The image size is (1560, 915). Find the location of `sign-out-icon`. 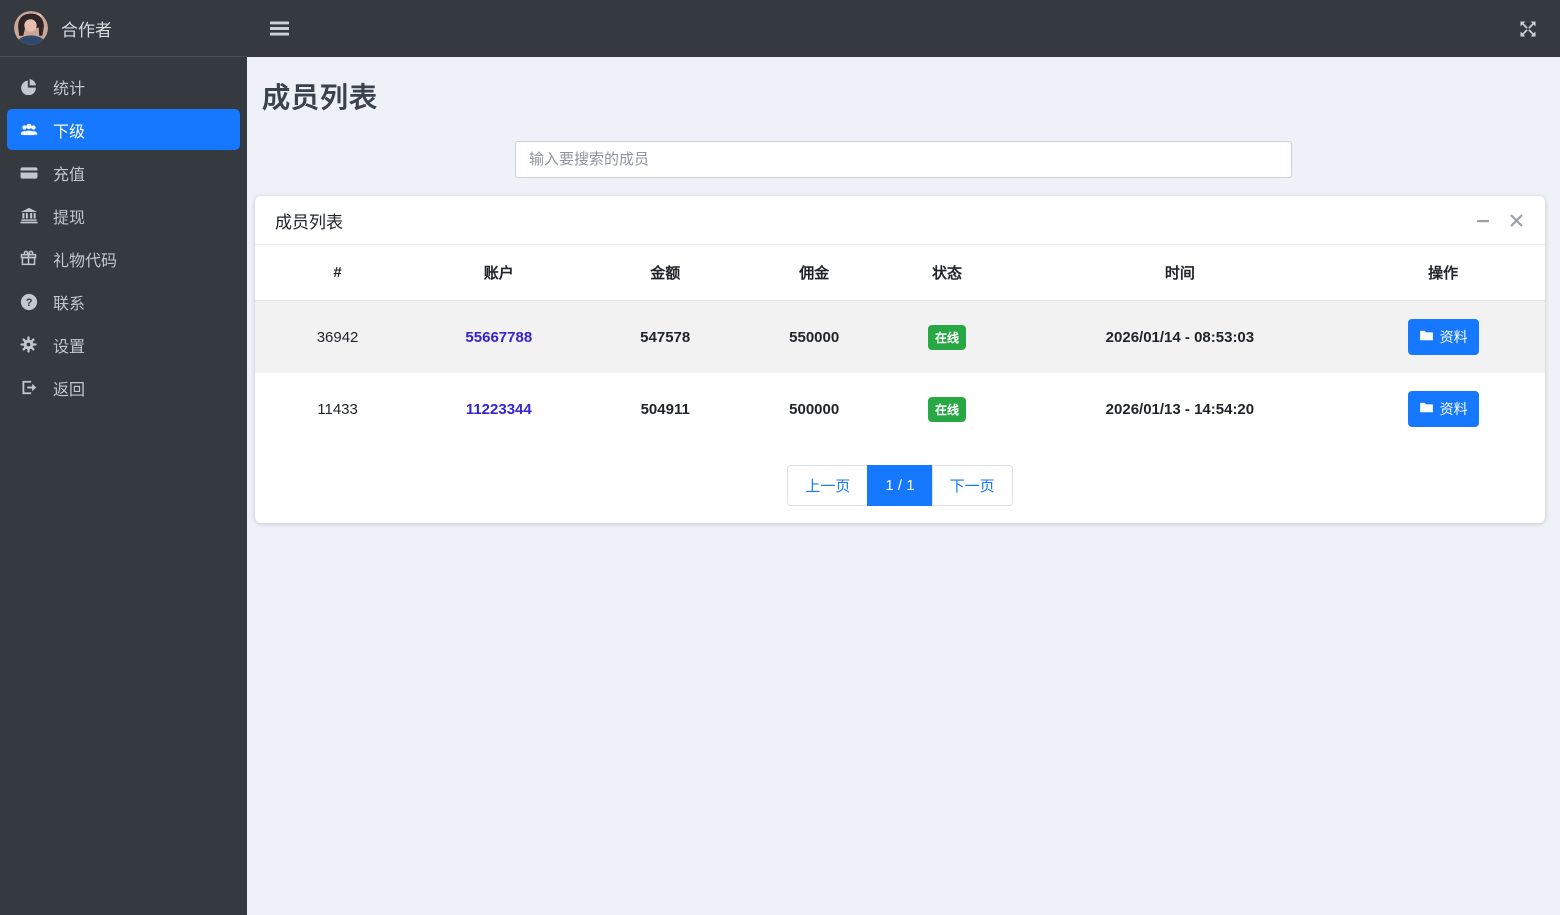

sign-out-icon is located at coordinates (28, 387).